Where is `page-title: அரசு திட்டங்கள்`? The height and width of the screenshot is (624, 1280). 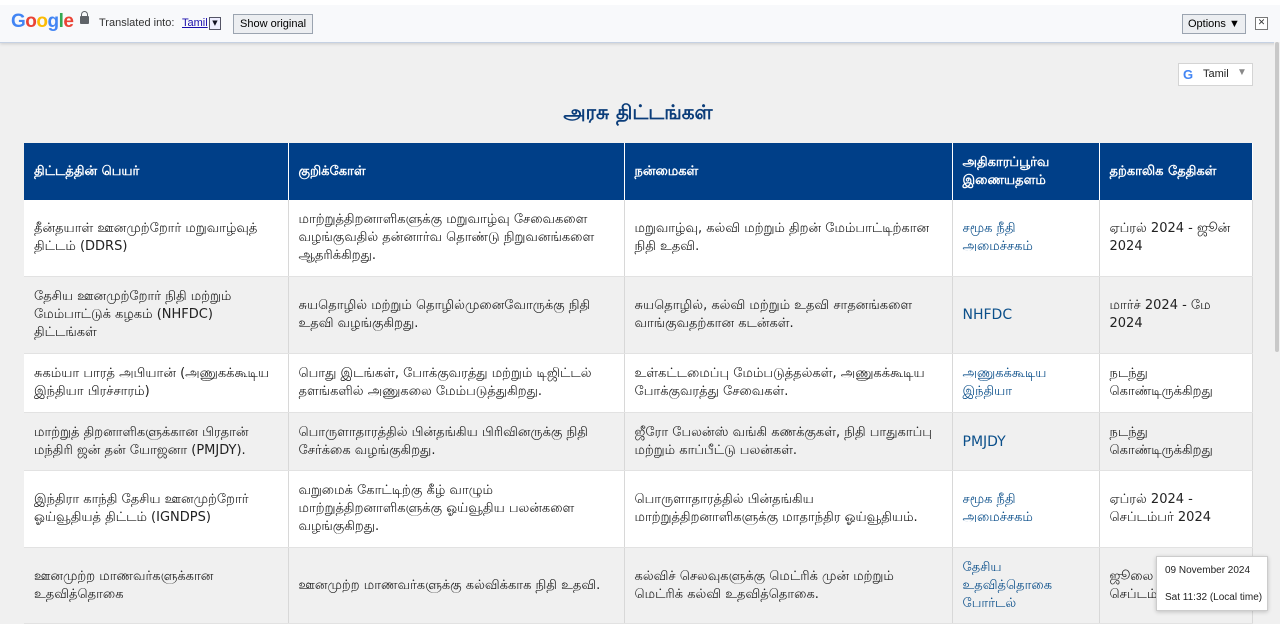
page-title: அரசு திட்டங்கள் is located at coordinates (638, 112).